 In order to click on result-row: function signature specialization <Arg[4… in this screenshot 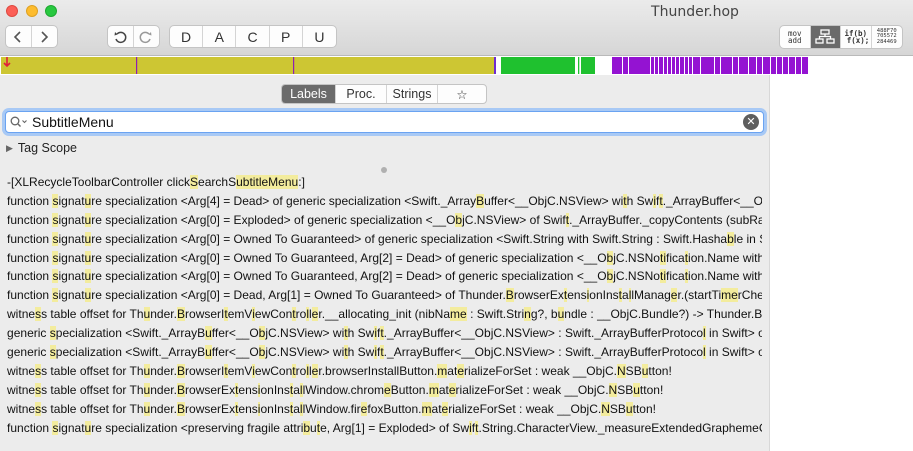, I will do `click(381, 201)`.